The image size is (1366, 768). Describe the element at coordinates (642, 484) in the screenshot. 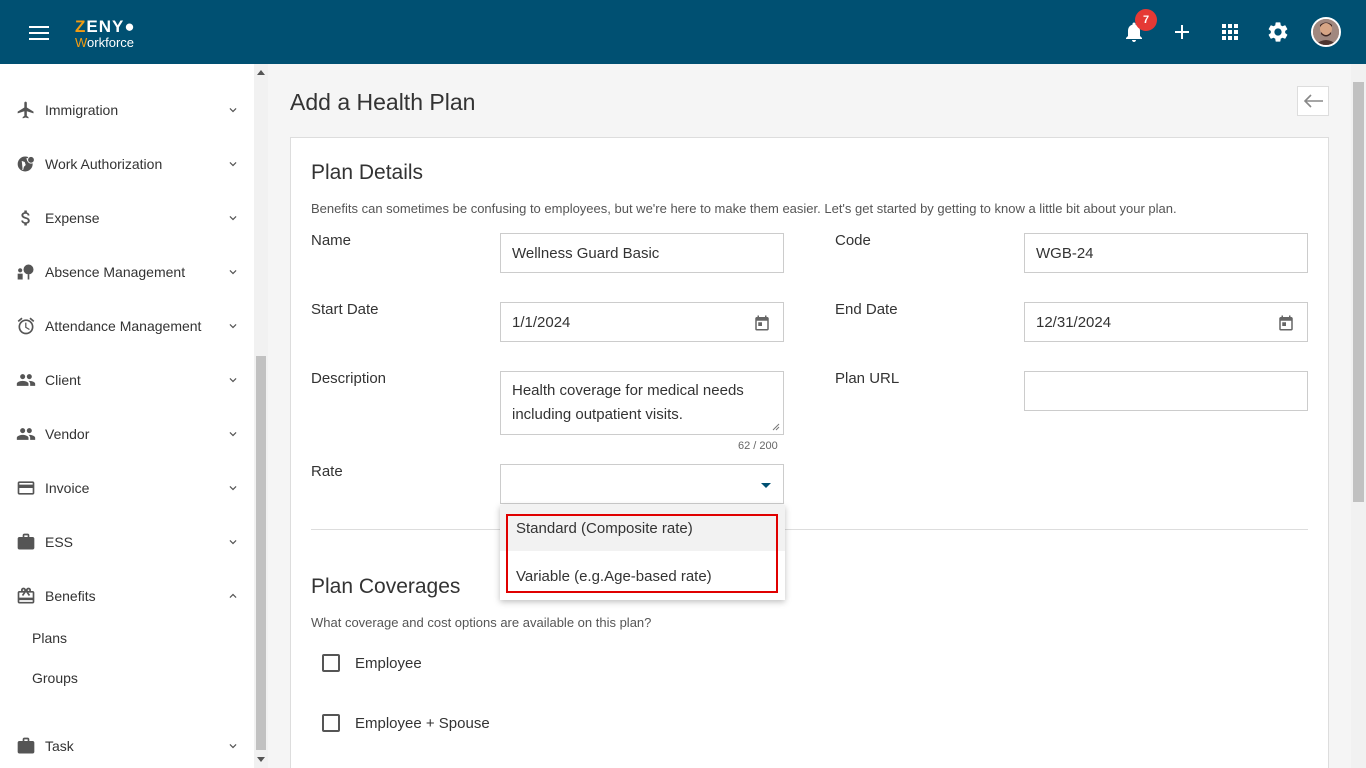

I see `rate-select` at that location.